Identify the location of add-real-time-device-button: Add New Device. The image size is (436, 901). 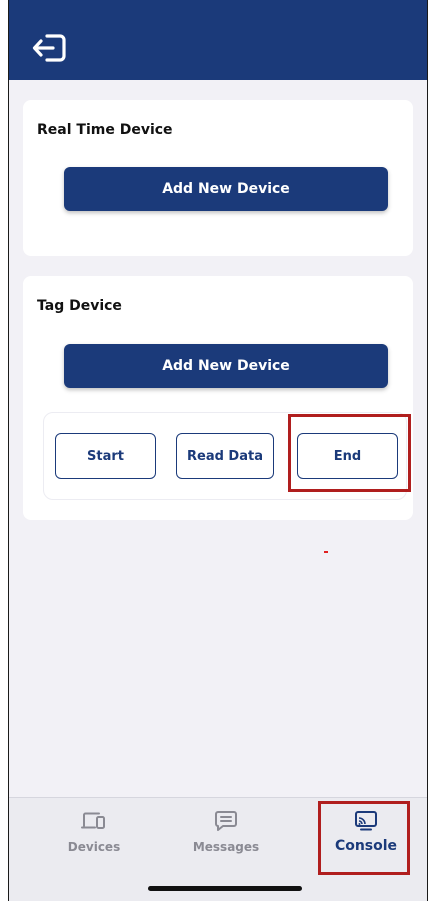
(226, 189).